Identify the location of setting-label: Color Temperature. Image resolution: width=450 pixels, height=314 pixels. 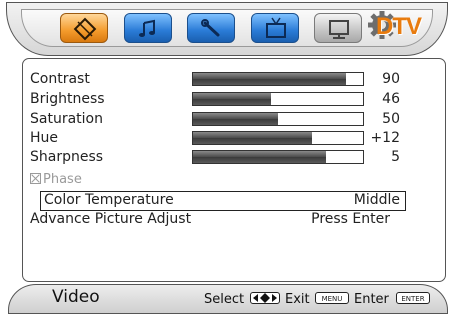
(109, 200).